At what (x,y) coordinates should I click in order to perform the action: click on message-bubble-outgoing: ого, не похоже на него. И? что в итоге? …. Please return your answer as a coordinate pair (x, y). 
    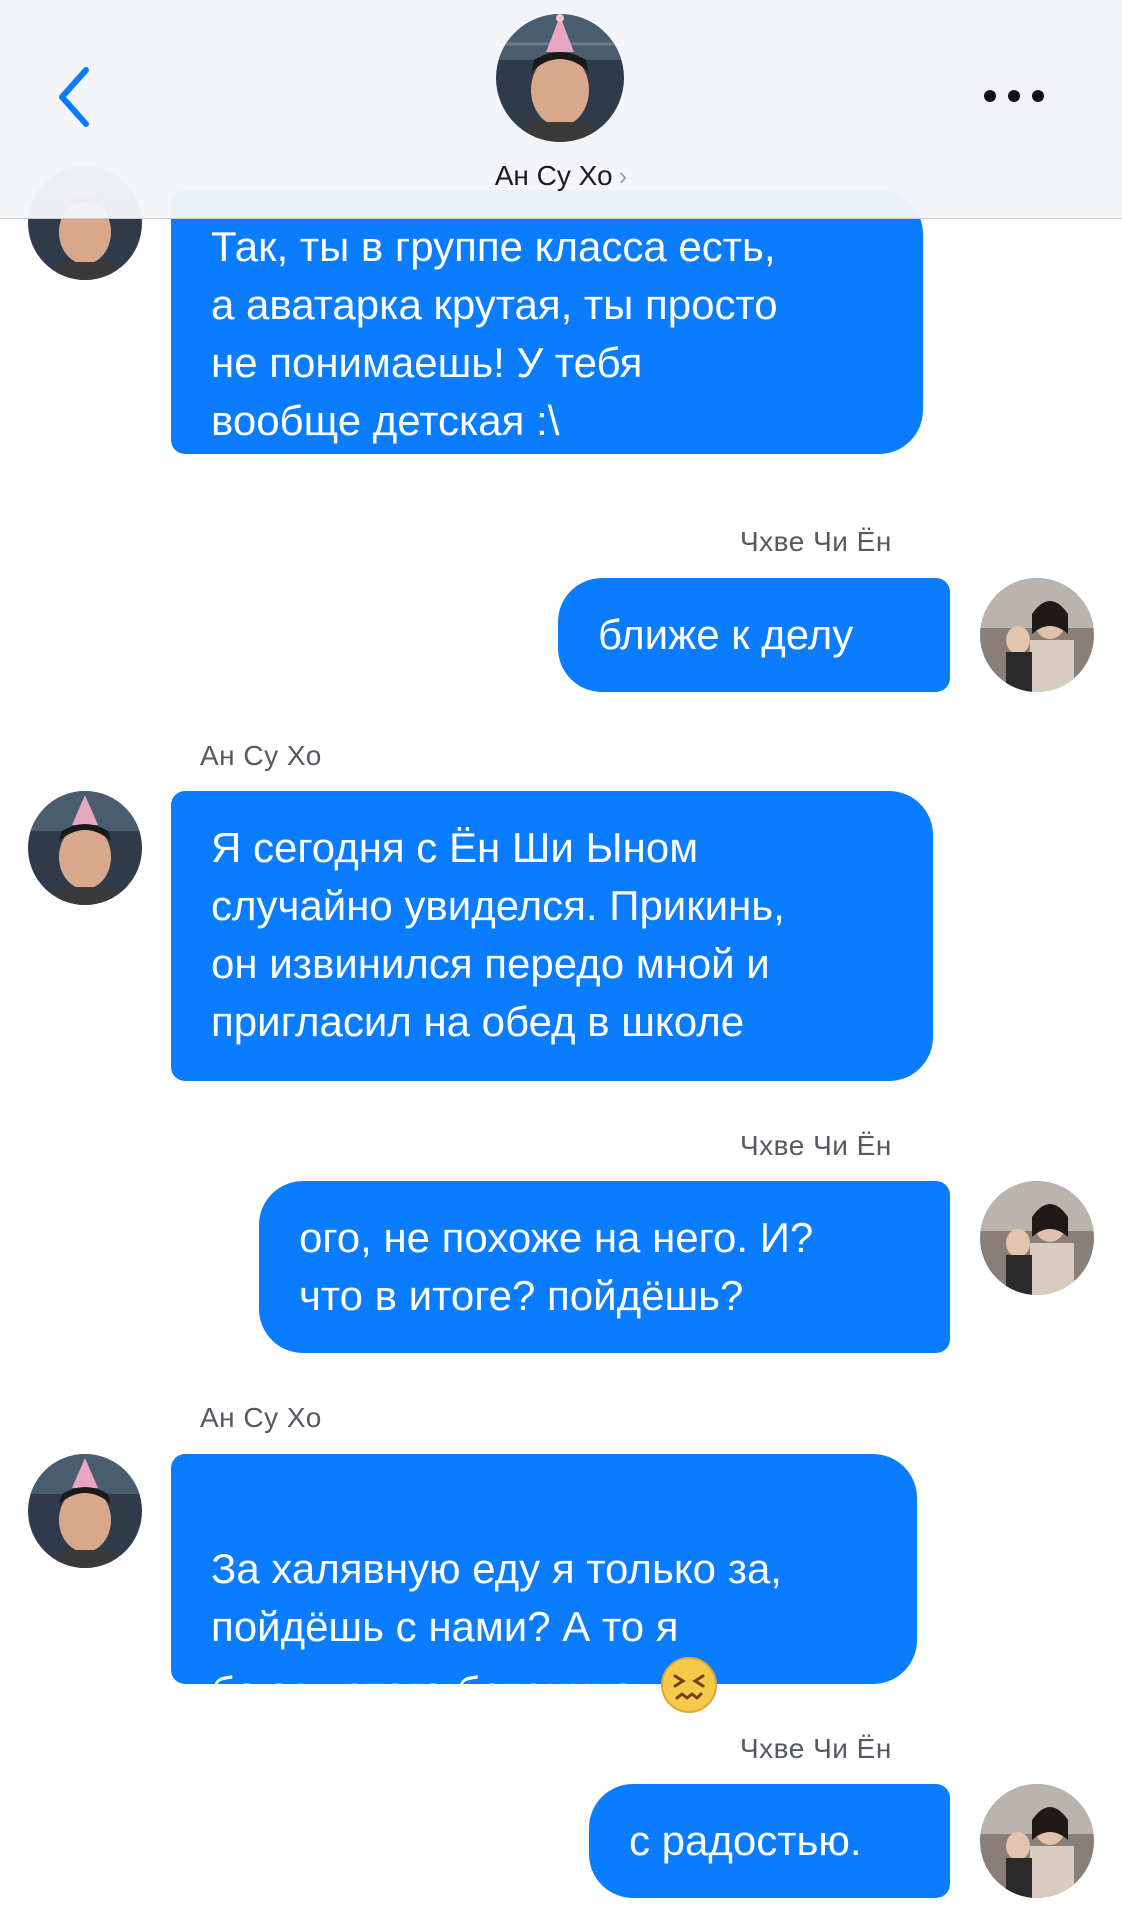
    Looking at the image, I should click on (604, 1267).